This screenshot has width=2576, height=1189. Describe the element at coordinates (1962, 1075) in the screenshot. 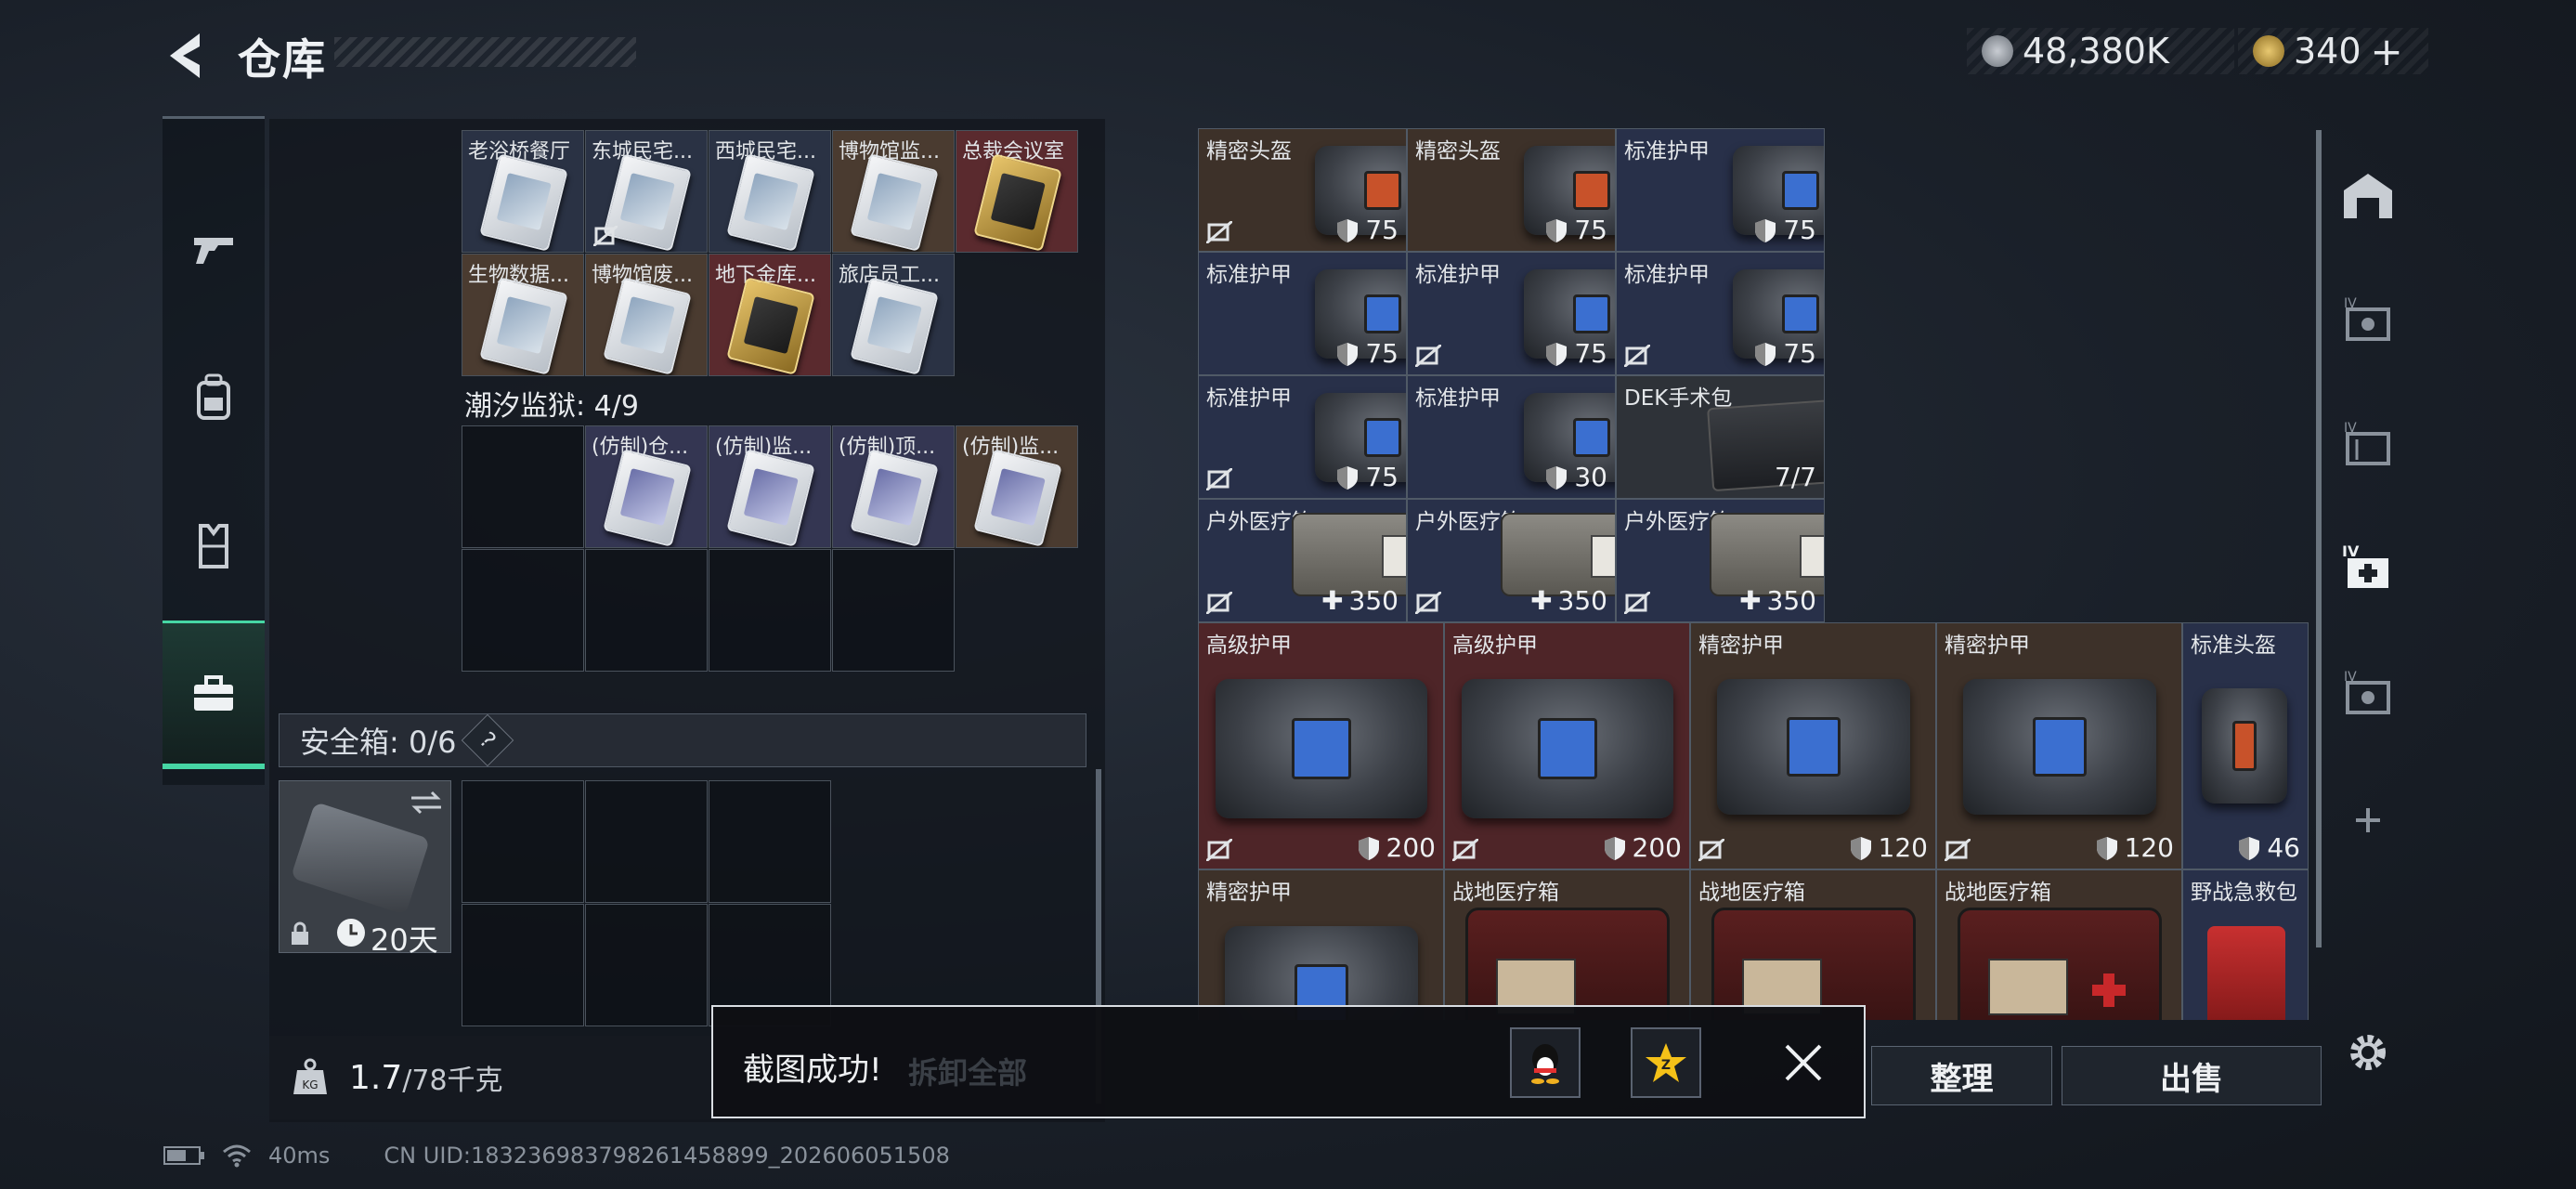

I see `sort-button: 整理` at that location.